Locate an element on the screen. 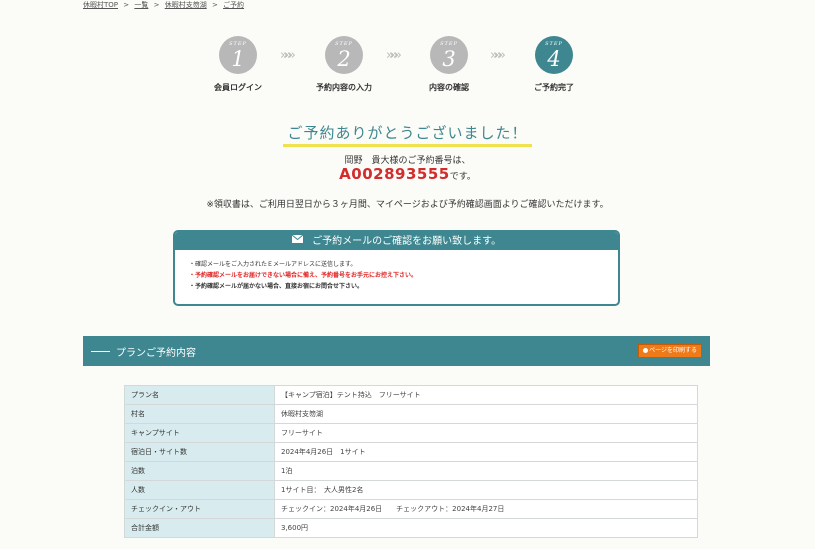 The height and width of the screenshot is (549, 815). step-2: STEP 2 予約内容の入力 is located at coordinates (344, 64).